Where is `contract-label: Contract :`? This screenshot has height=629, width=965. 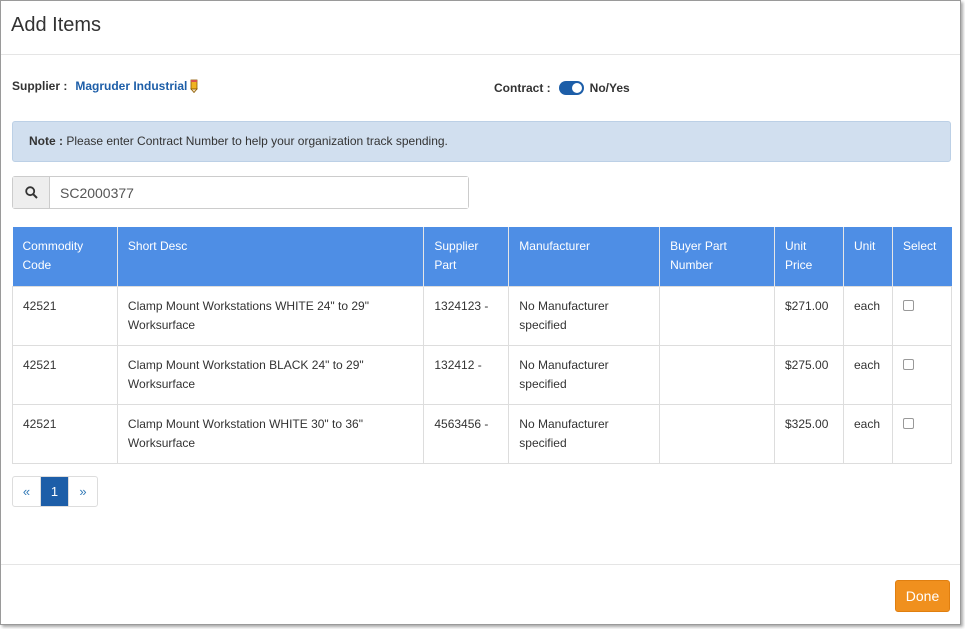 contract-label: Contract : is located at coordinates (522, 88).